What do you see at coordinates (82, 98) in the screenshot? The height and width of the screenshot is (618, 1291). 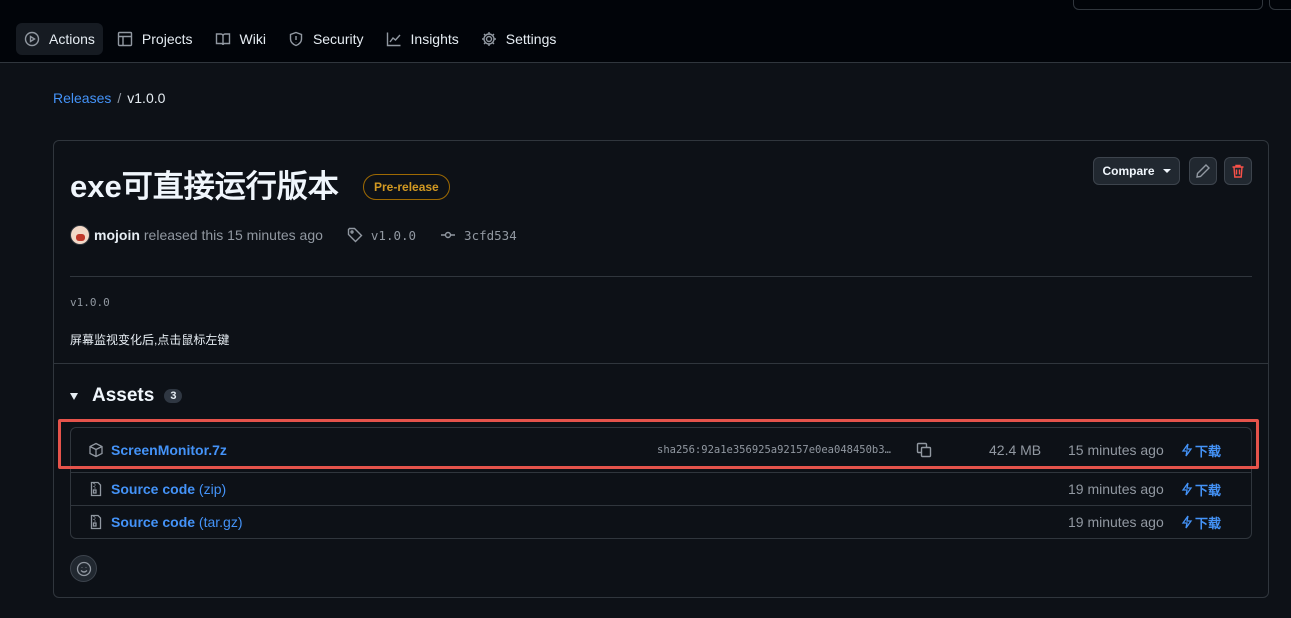 I see `breadcrumb-releases-link: Releases` at bounding box center [82, 98].